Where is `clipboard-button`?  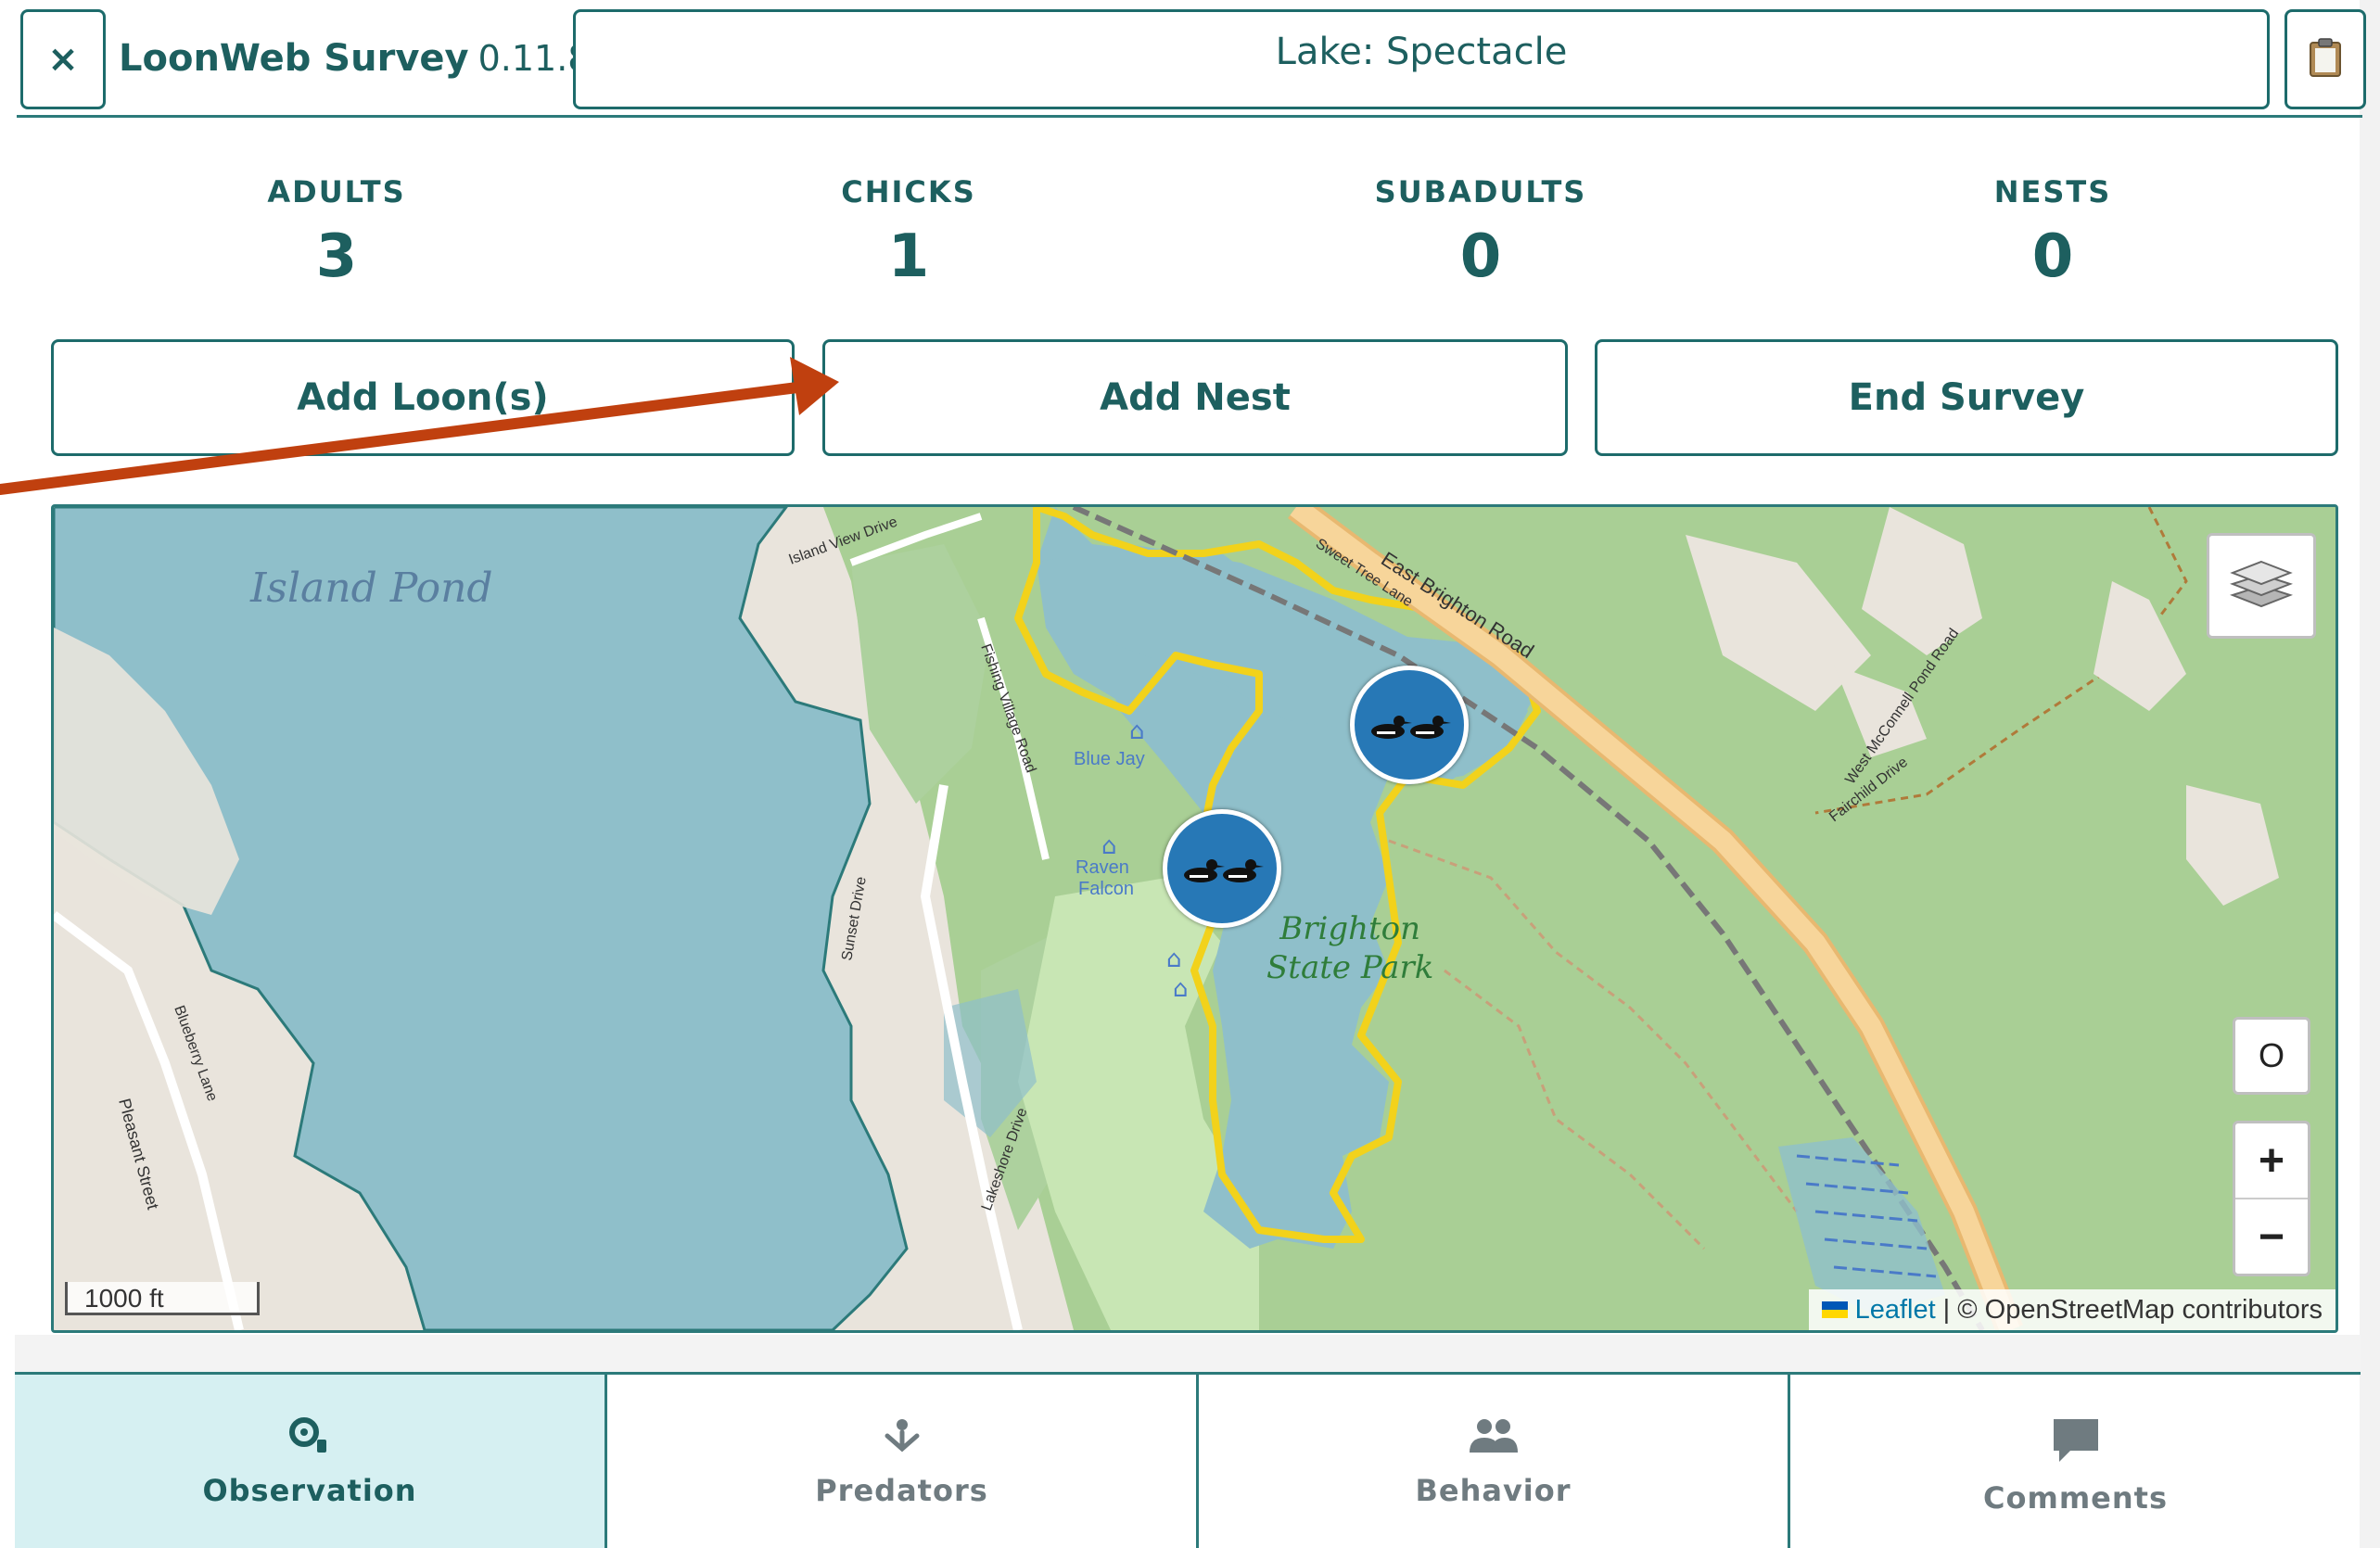 clipboard-button is located at coordinates (2325, 59).